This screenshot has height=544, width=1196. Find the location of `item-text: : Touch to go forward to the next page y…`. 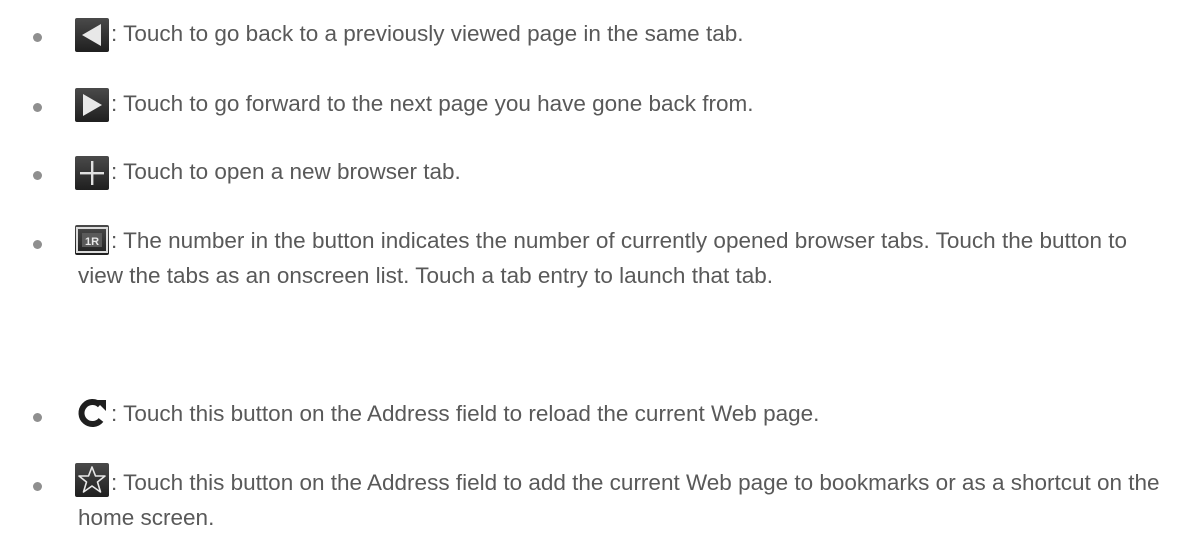

item-text: : Touch to go forward to the next page y… is located at coordinates (432, 103).